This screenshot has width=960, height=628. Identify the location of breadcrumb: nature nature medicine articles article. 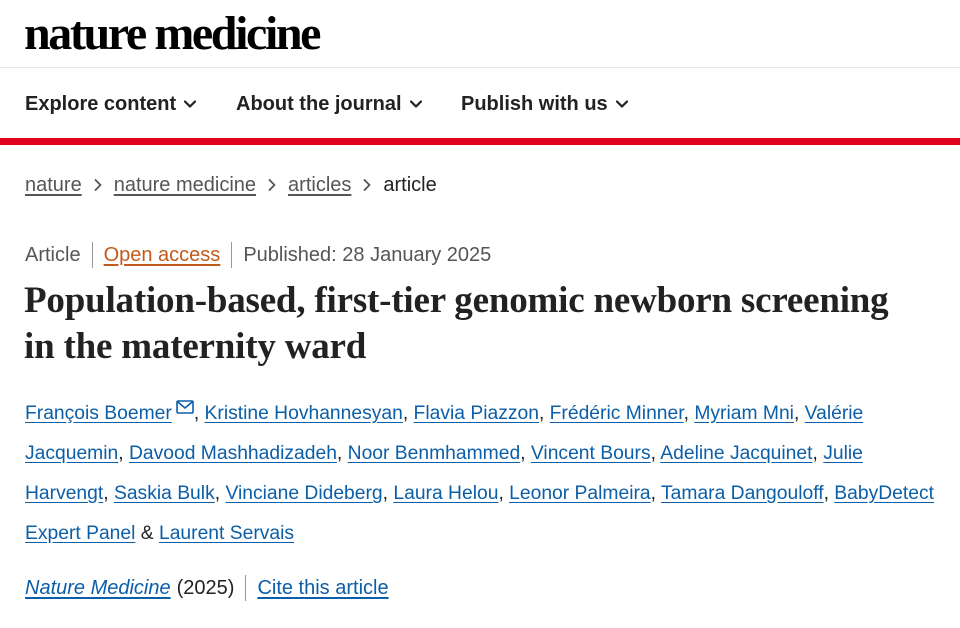
(231, 185).